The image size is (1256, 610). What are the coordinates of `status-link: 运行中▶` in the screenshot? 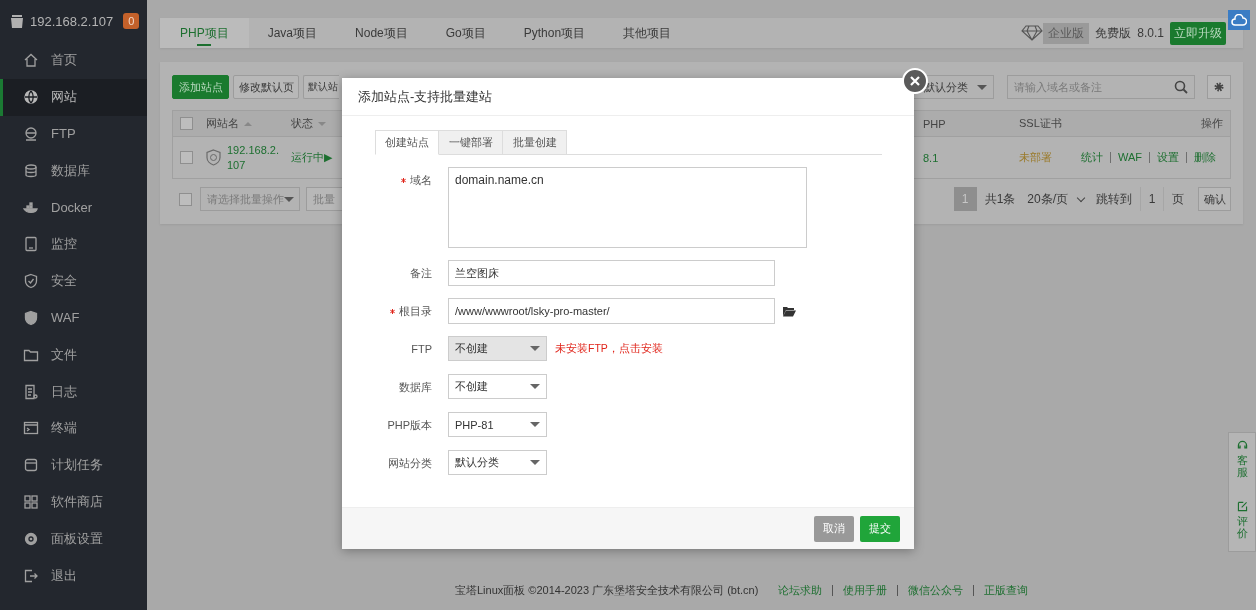 It's located at (312, 157).